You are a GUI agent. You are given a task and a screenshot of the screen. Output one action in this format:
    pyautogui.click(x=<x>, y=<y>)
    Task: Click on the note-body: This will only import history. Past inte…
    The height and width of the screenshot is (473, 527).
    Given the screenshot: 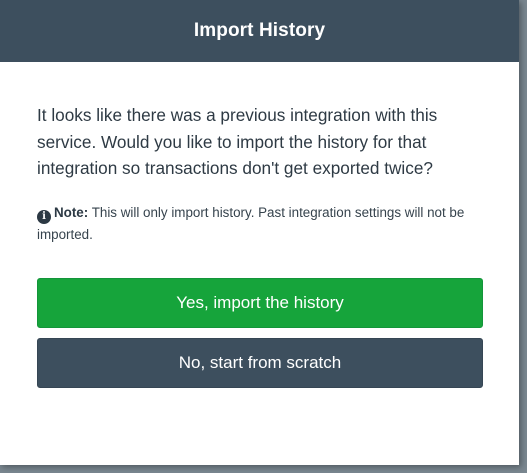 What is the action you would take?
    pyautogui.click(x=251, y=223)
    